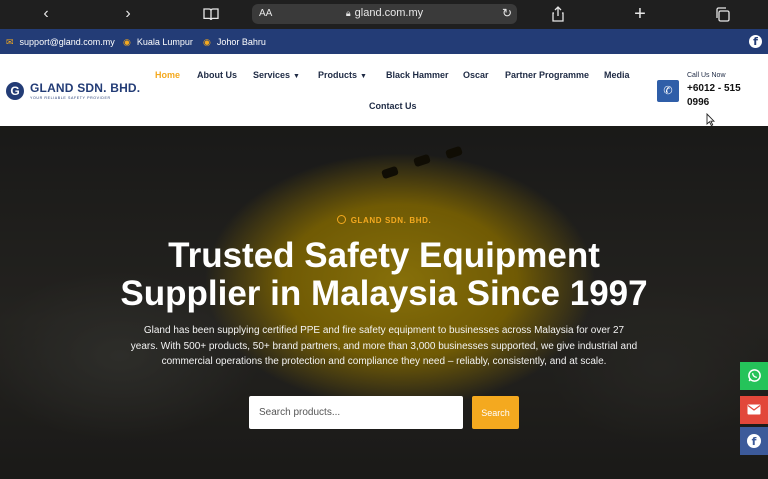  I want to click on email-icon, so click(754, 410).